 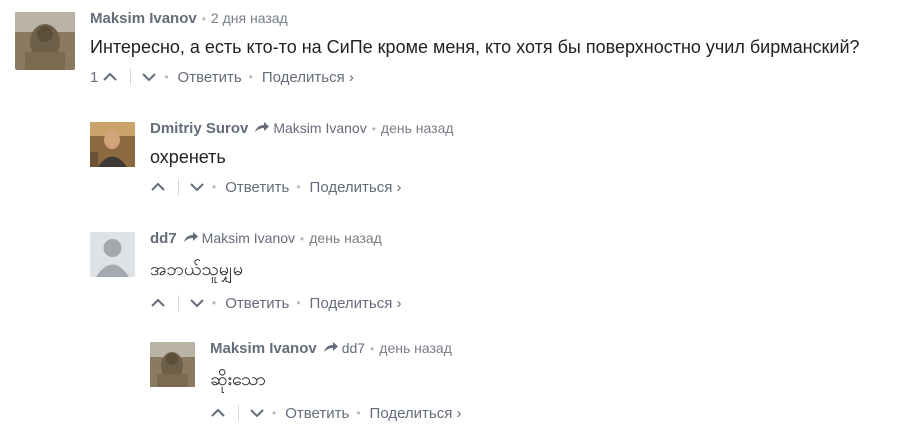 What do you see at coordinates (196, 269) in the screenshot?
I see `comment-text: အဘယ်သူမျှမ` at bounding box center [196, 269].